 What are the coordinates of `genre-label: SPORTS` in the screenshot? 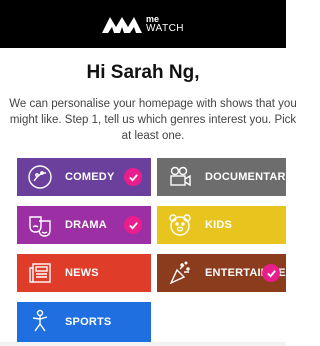 It's located at (88, 322).